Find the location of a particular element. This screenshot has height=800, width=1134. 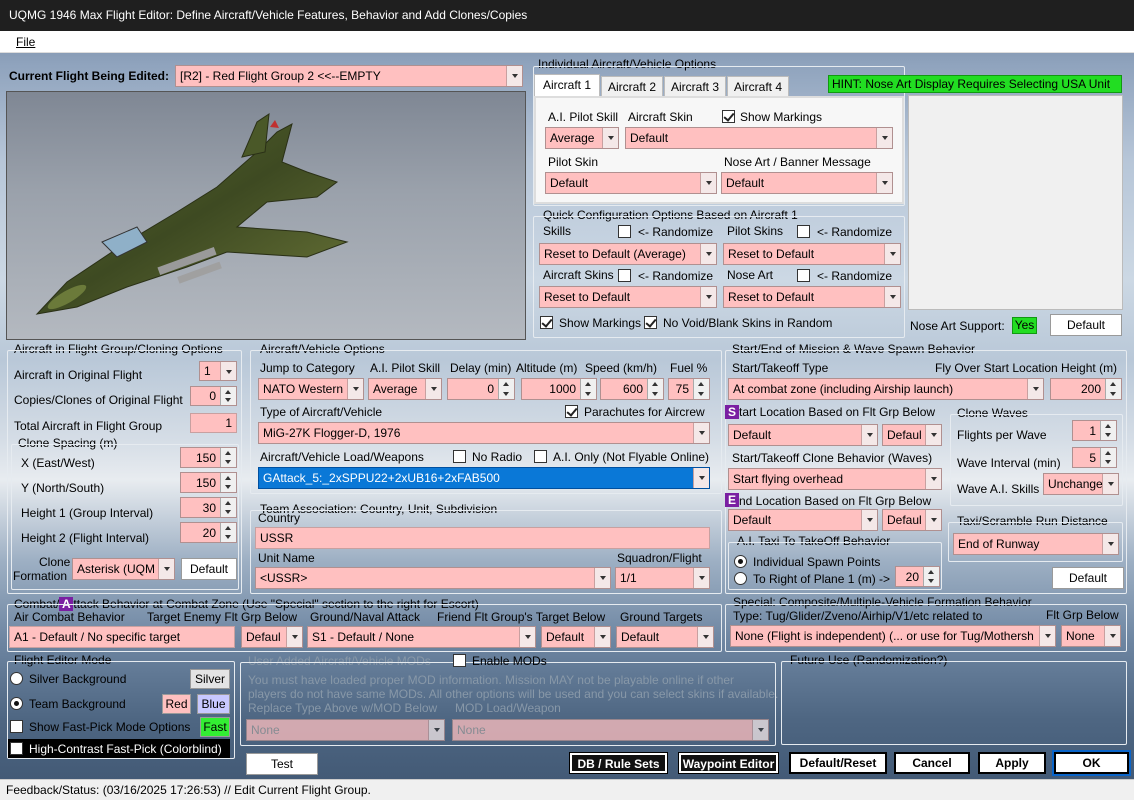

y-spacing-input: 150 is located at coordinates (208, 482).